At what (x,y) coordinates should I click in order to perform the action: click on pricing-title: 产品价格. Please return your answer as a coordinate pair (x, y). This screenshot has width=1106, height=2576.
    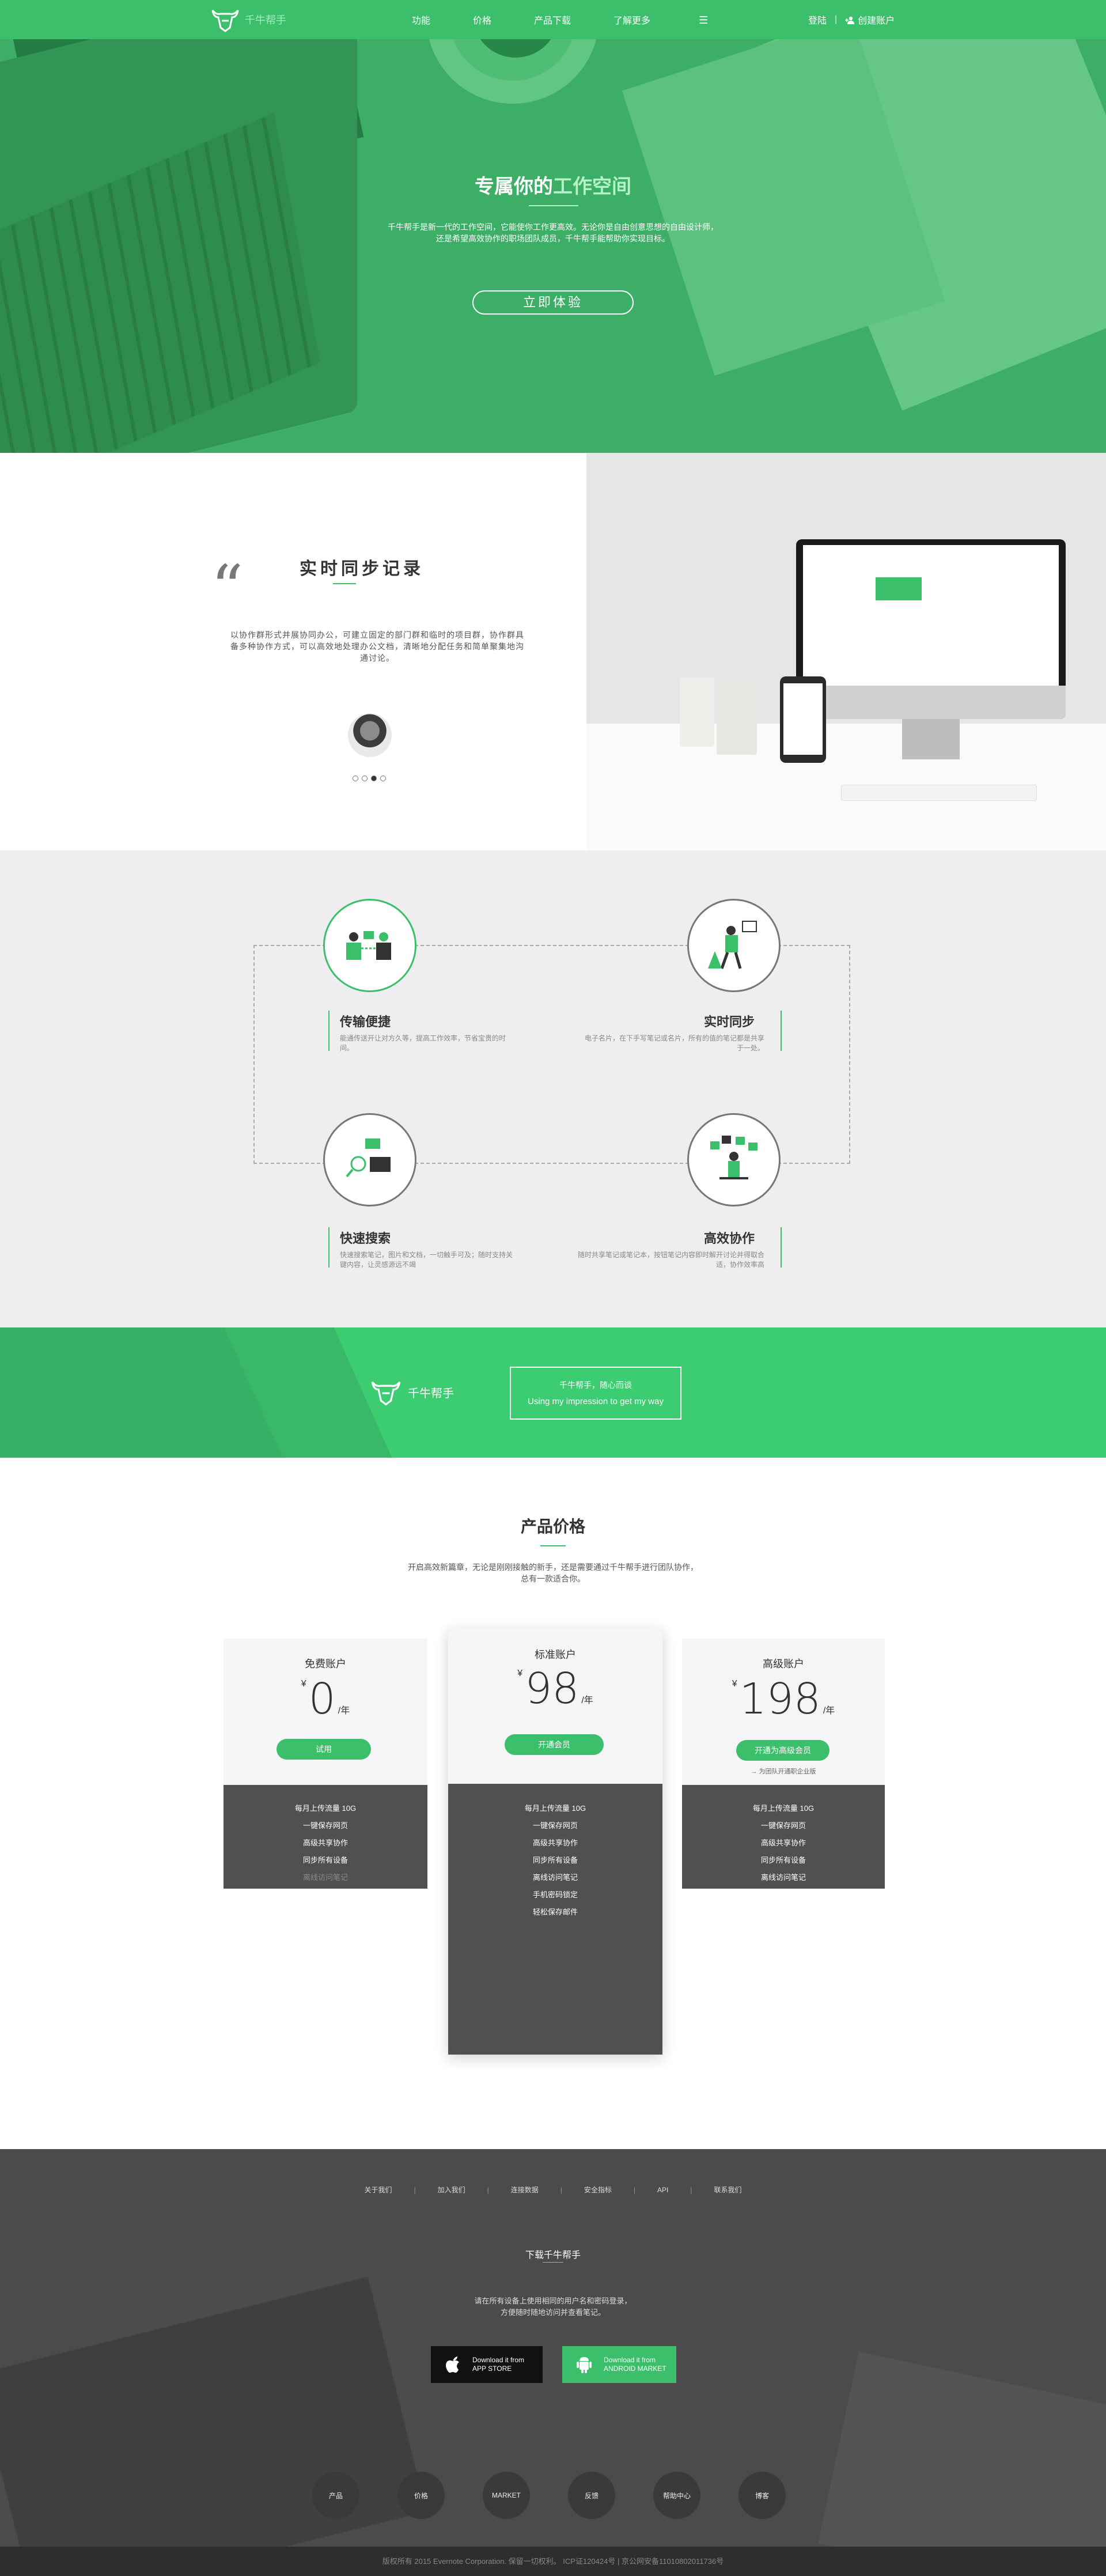
    Looking at the image, I should click on (552, 1526).